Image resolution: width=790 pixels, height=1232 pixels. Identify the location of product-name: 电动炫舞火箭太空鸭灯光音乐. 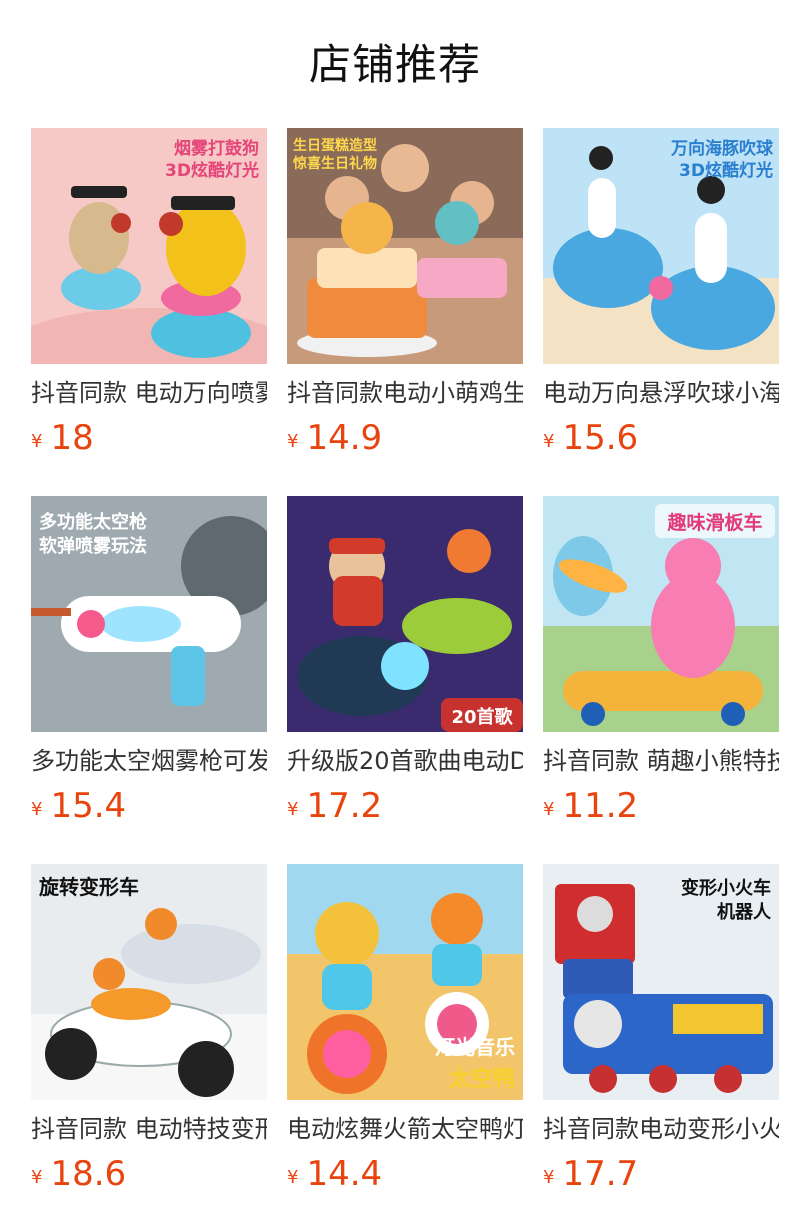
(405, 1129).